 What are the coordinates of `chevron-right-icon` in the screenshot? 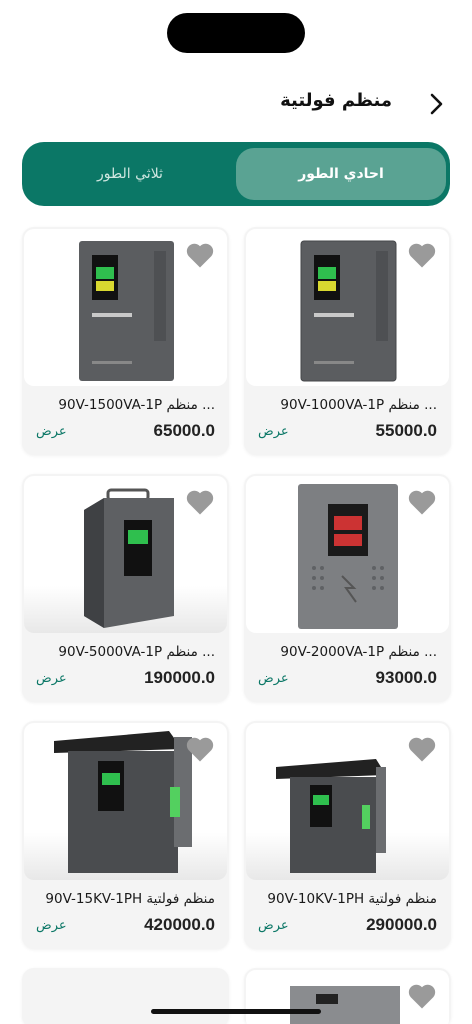 It's located at (436, 104).